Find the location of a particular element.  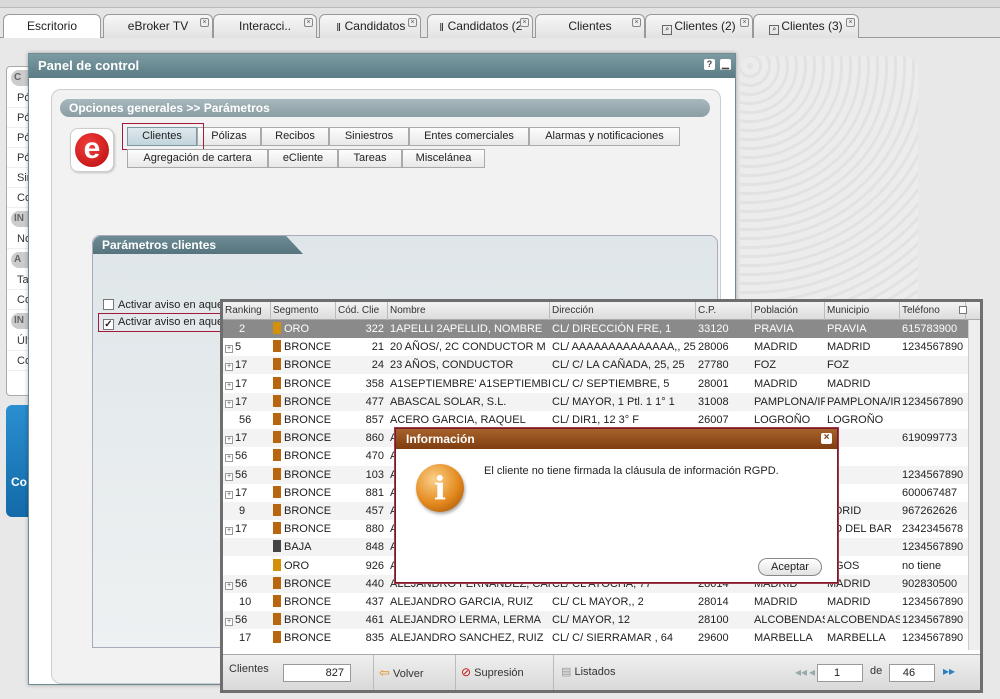

listados-button: ▤ Listados is located at coordinates (588, 671).